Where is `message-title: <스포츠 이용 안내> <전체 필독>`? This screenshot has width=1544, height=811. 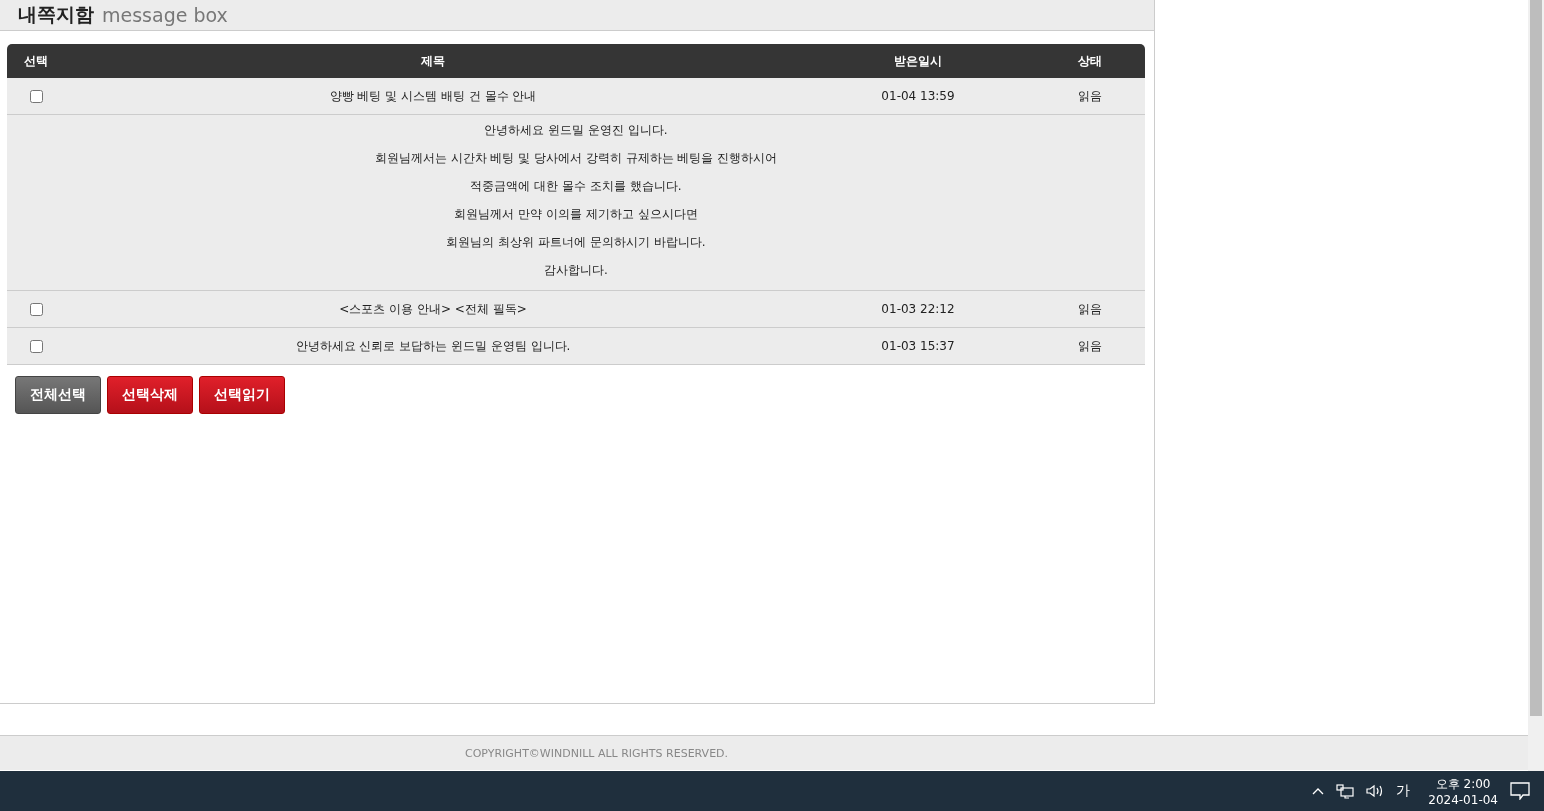
message-title: <스포츠 이용 안내> <전체 필독> is located at coordinates (433, 309).